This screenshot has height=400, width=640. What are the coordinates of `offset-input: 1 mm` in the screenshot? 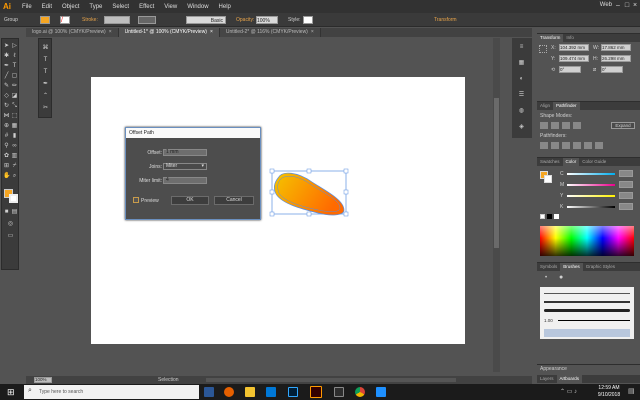 It's located at (185, 152).